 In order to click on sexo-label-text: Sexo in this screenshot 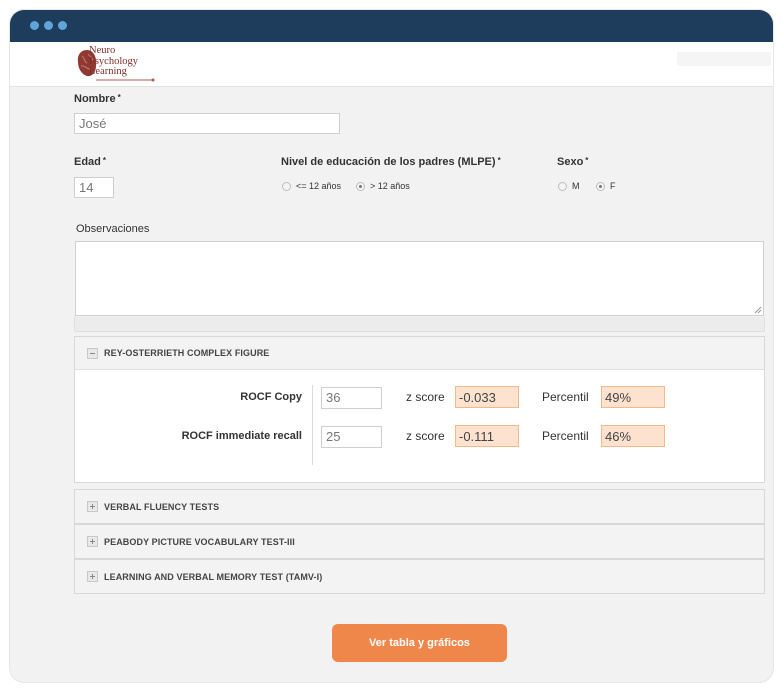, I will do `click(570, 162)`.